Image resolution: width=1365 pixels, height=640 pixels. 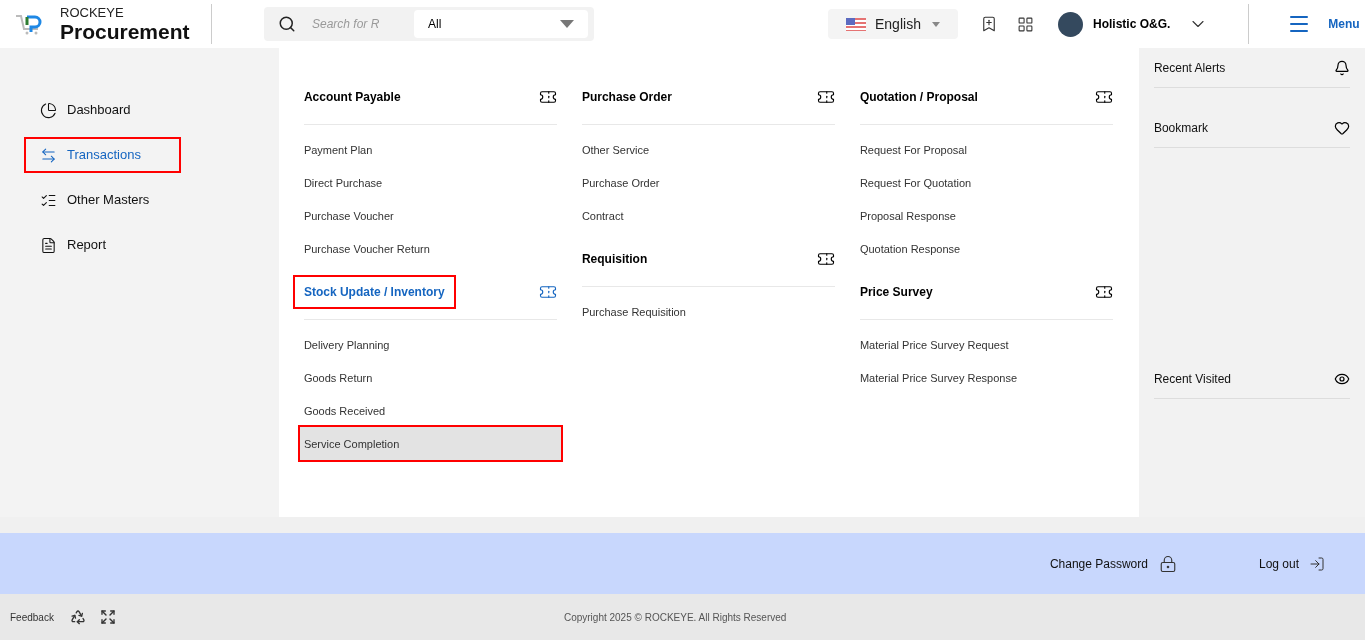 I want to click on menu-link: Payment Plan, so click(x=430, y=149).